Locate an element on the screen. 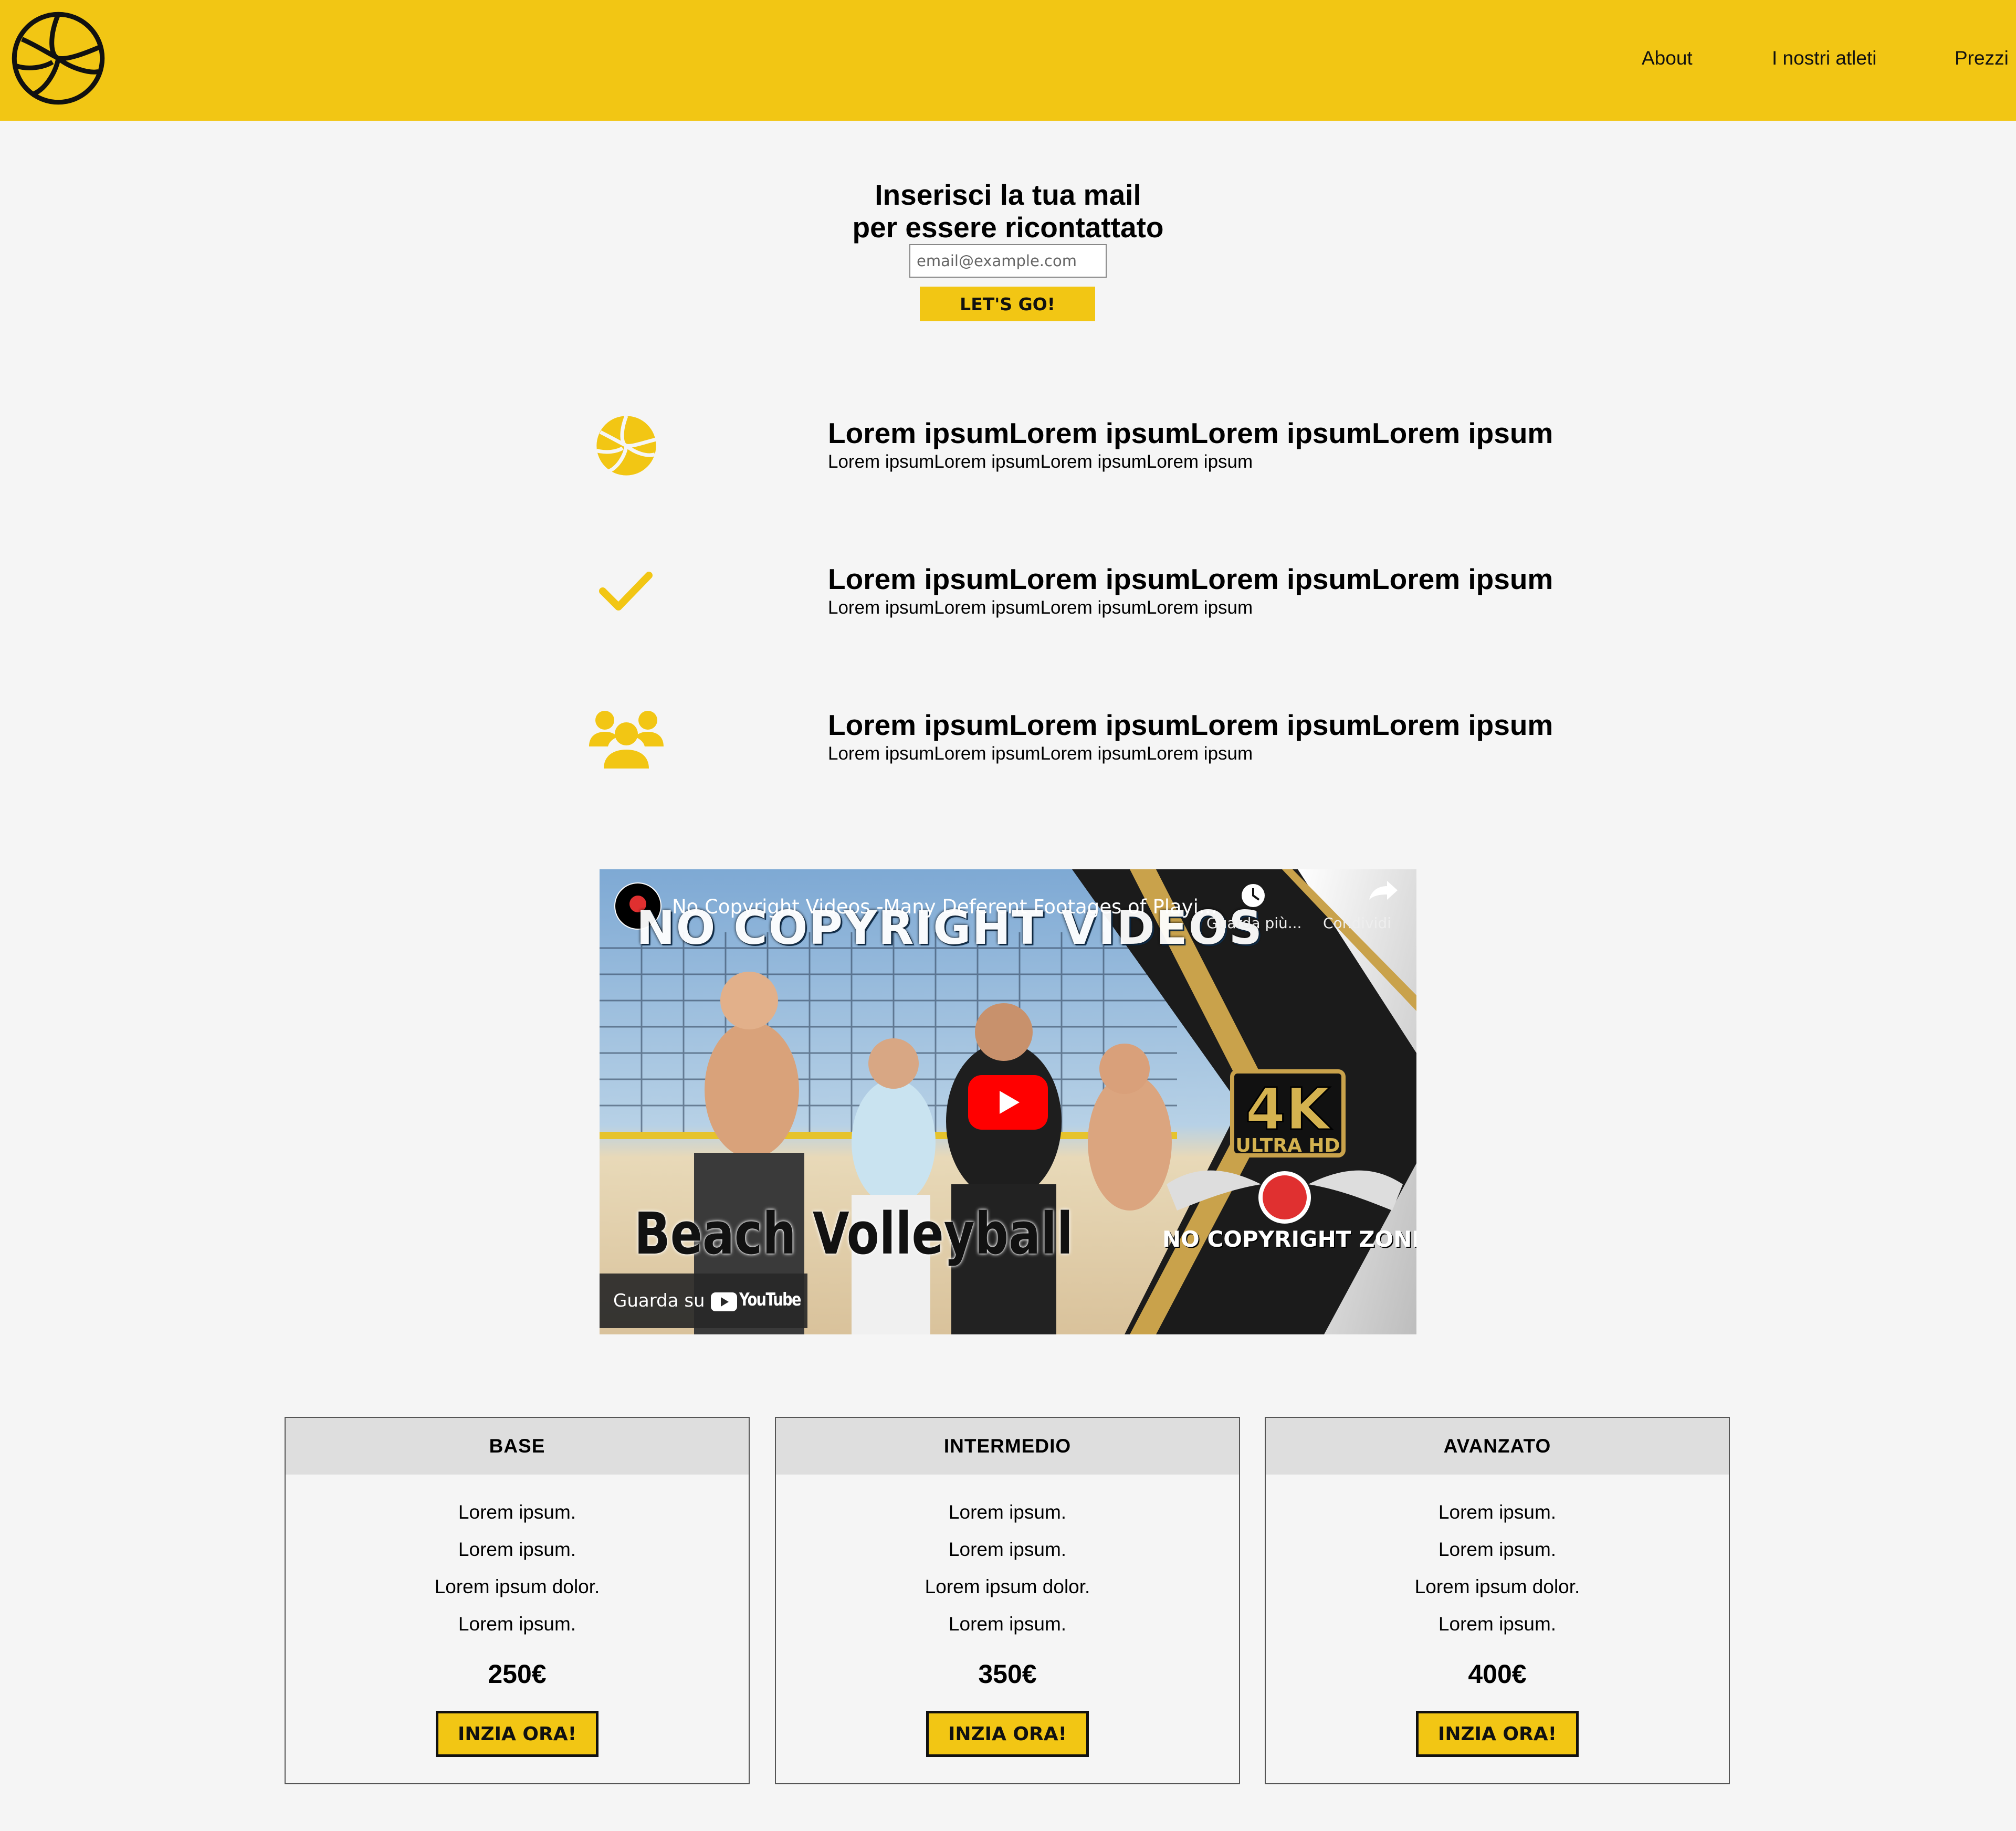 This screenshot has width=2016, height=1831. card-price: 350€ is located at coordinates (1007, 1674).